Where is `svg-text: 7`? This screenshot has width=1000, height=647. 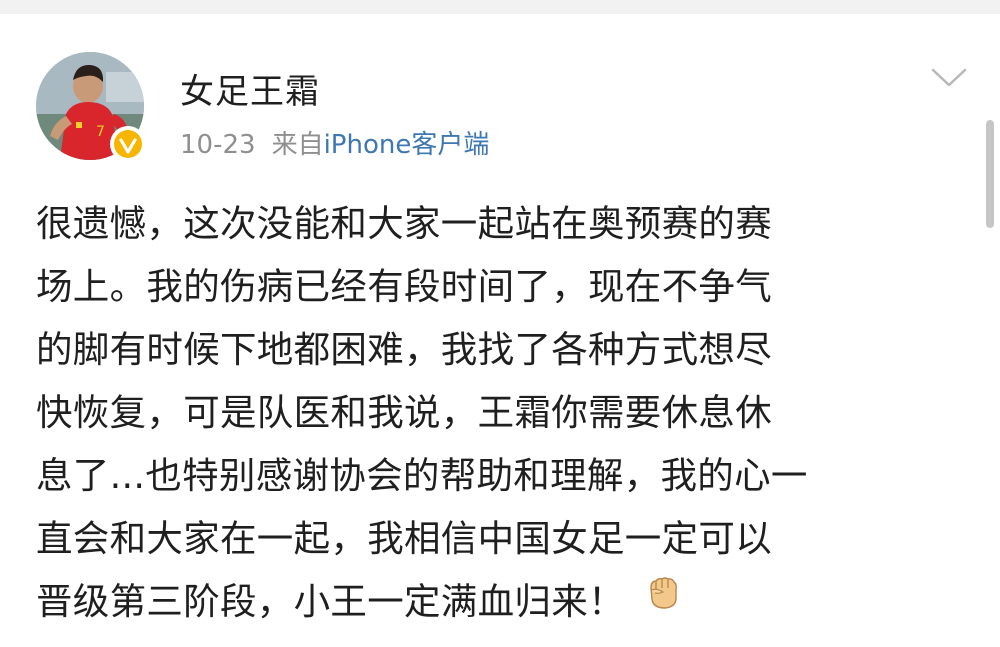 svg-text: 7 is located at coordinates (100, 132).